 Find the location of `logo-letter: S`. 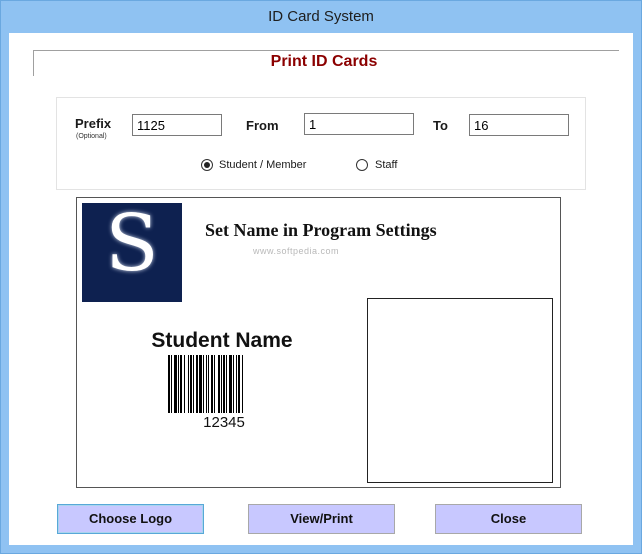

logo-letter: S is located at coordinates (132, 246).